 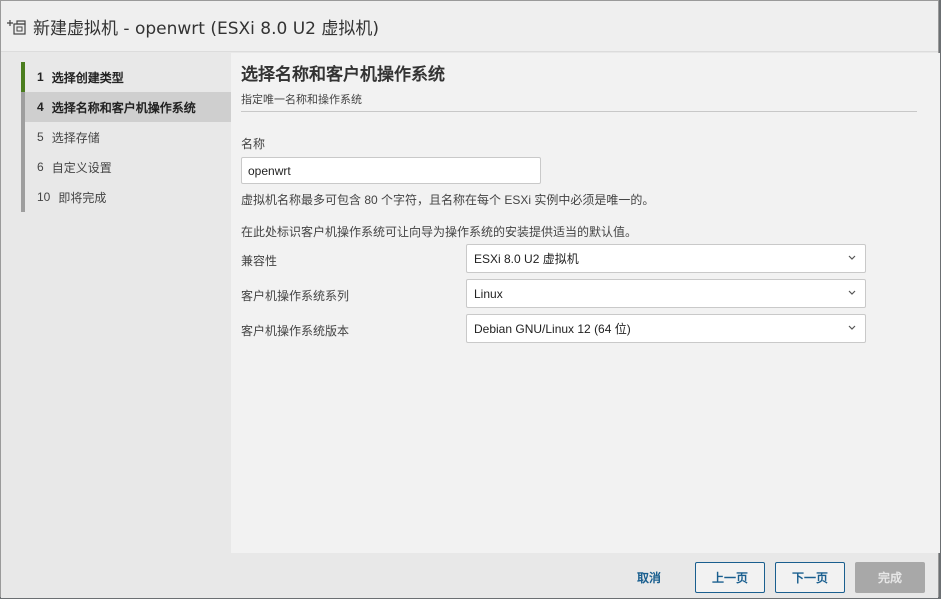 I want to click on os-family-value: Linux, so click(x=488, y=293).